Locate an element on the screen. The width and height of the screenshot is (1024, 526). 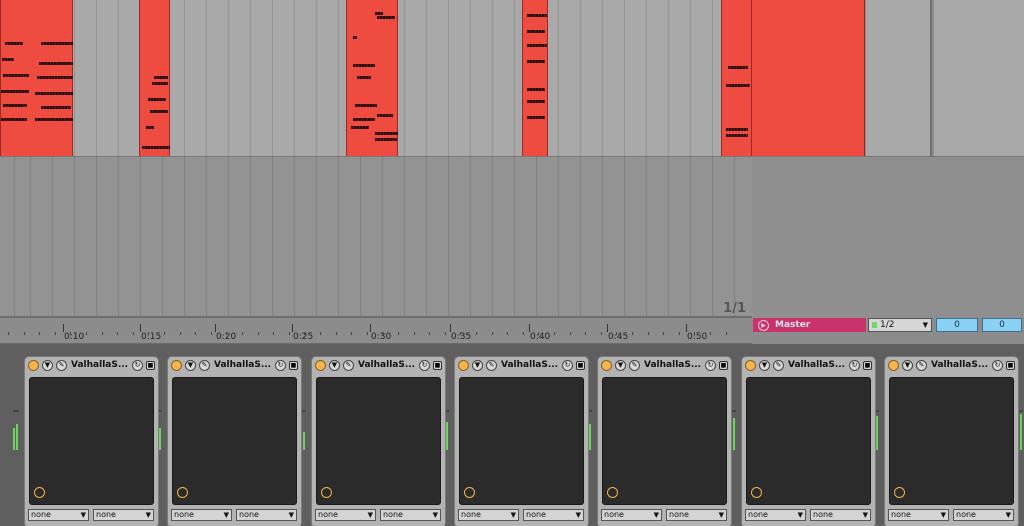
gridline is located at coordinates (228, 159).